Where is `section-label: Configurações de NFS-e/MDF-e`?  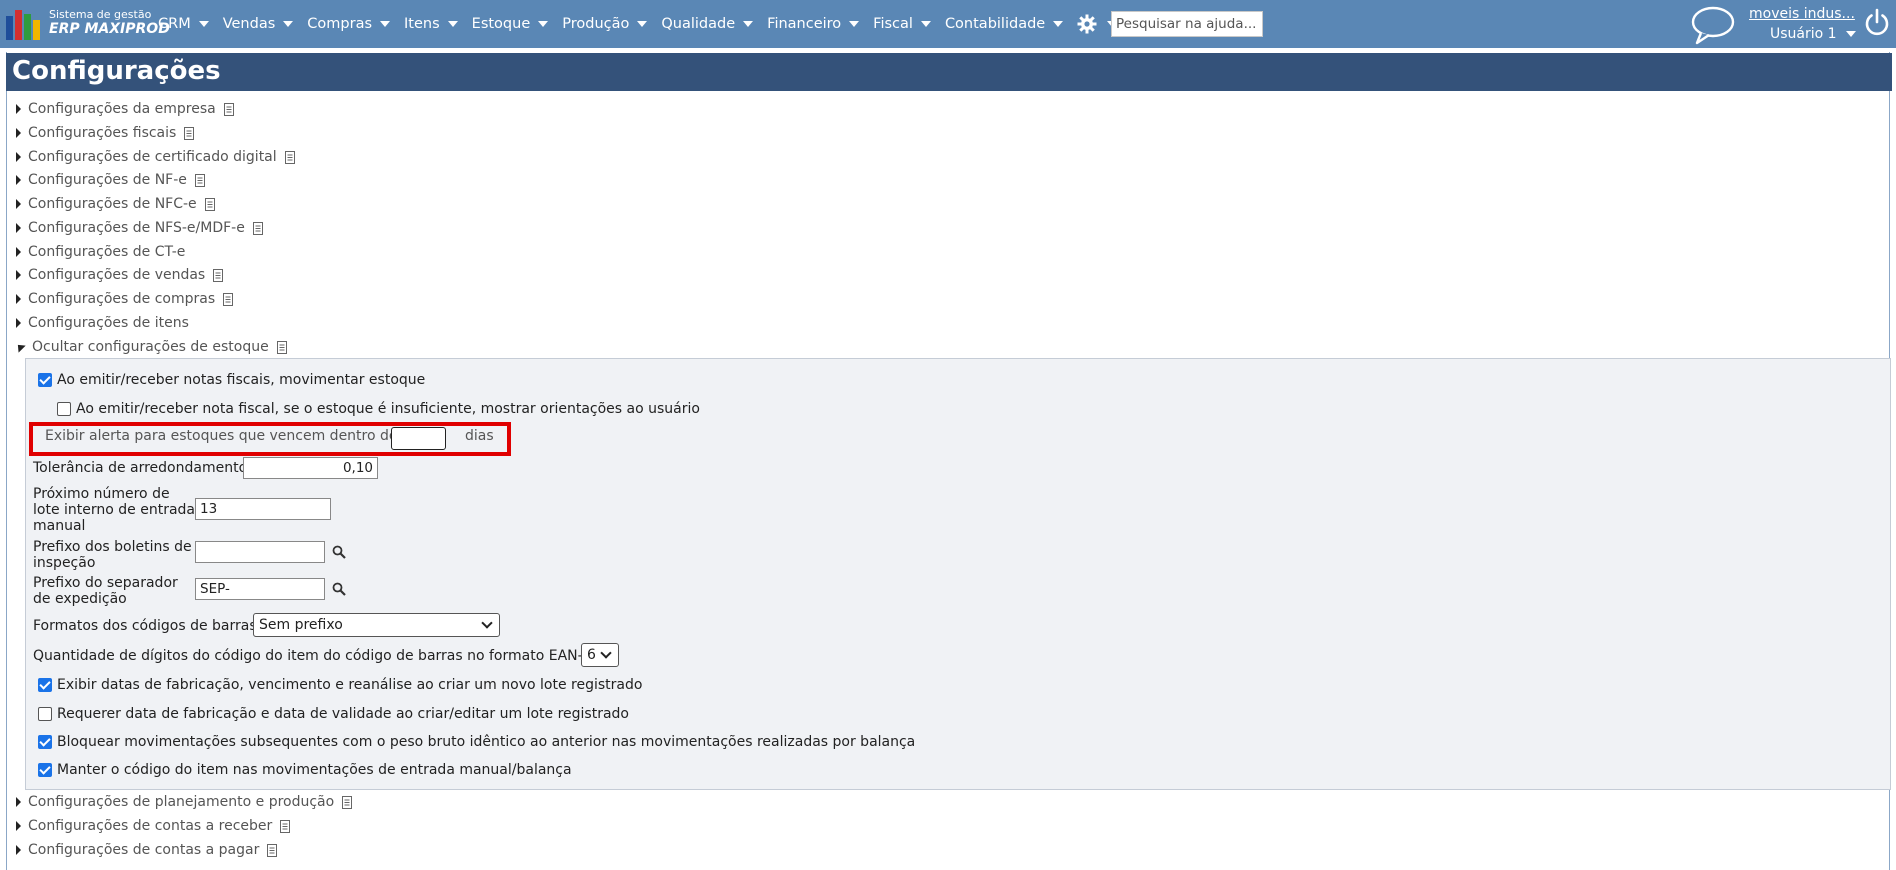 section-label: Configurações de NFS-e/MDF-e is located at coordinates (136, 228).